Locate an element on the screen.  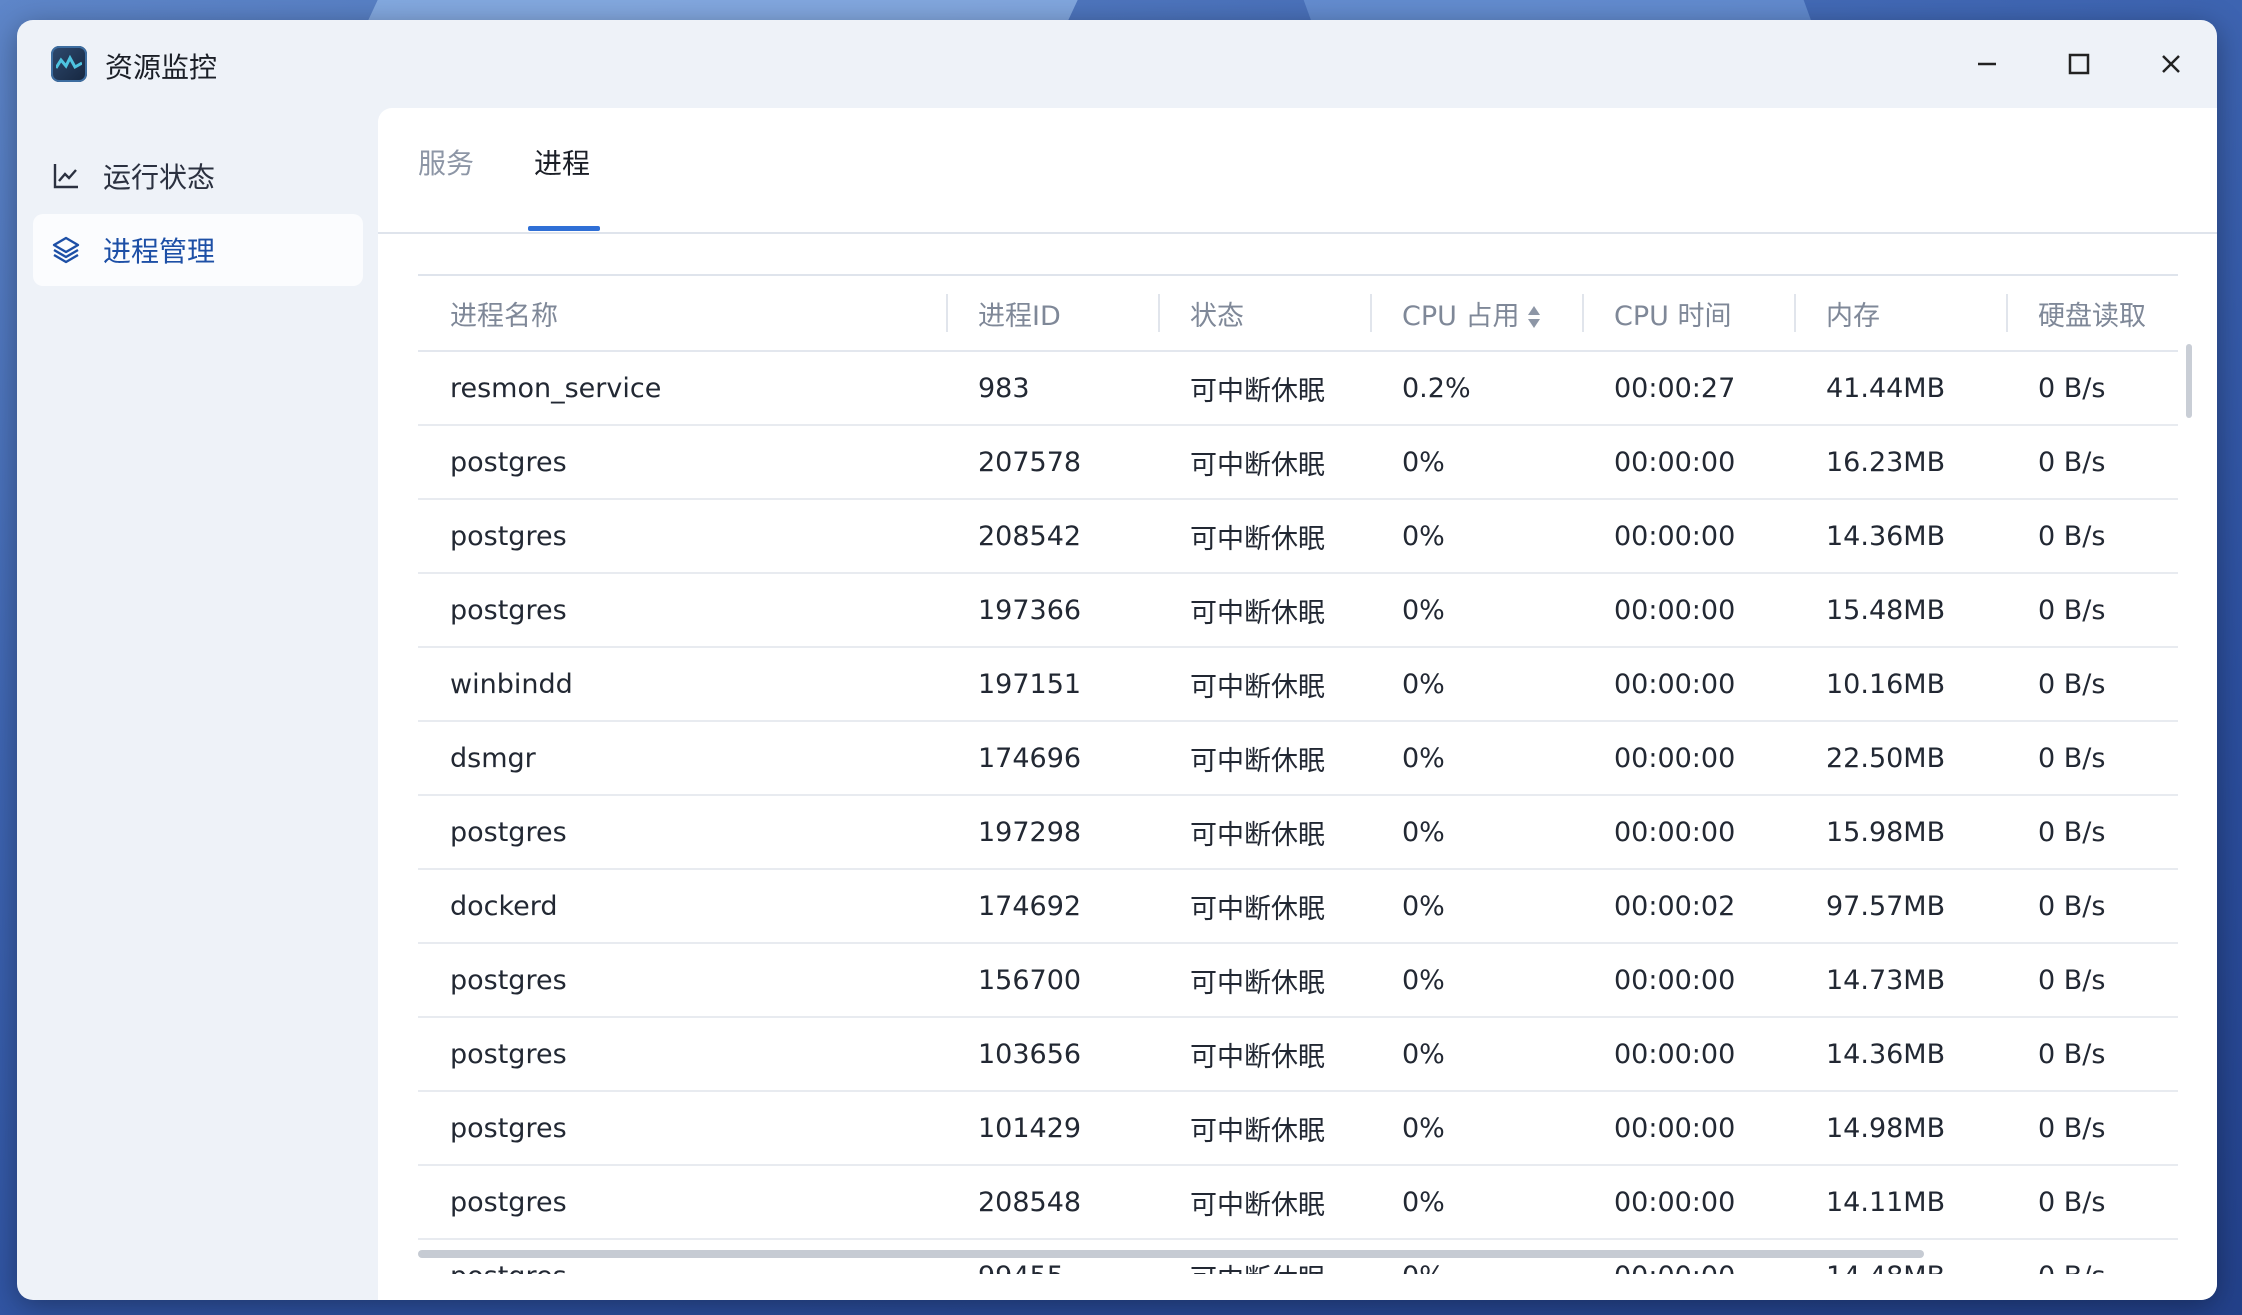
column-header-disk-read: 硬盘读取 is located at coordinates (2093, 313).